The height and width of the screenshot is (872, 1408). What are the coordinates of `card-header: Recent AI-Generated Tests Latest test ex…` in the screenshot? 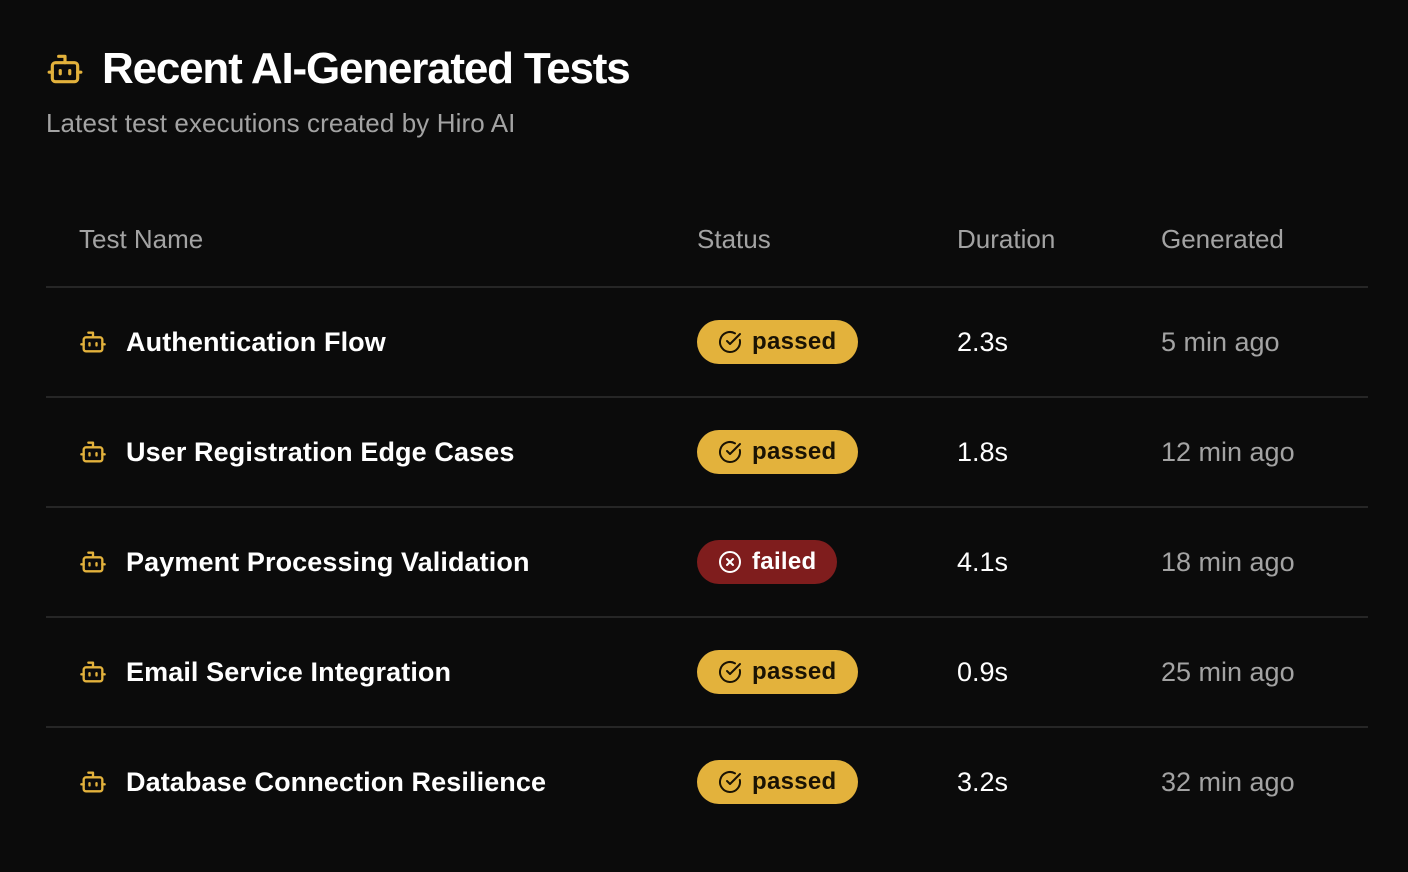 It's located at (338, 89).